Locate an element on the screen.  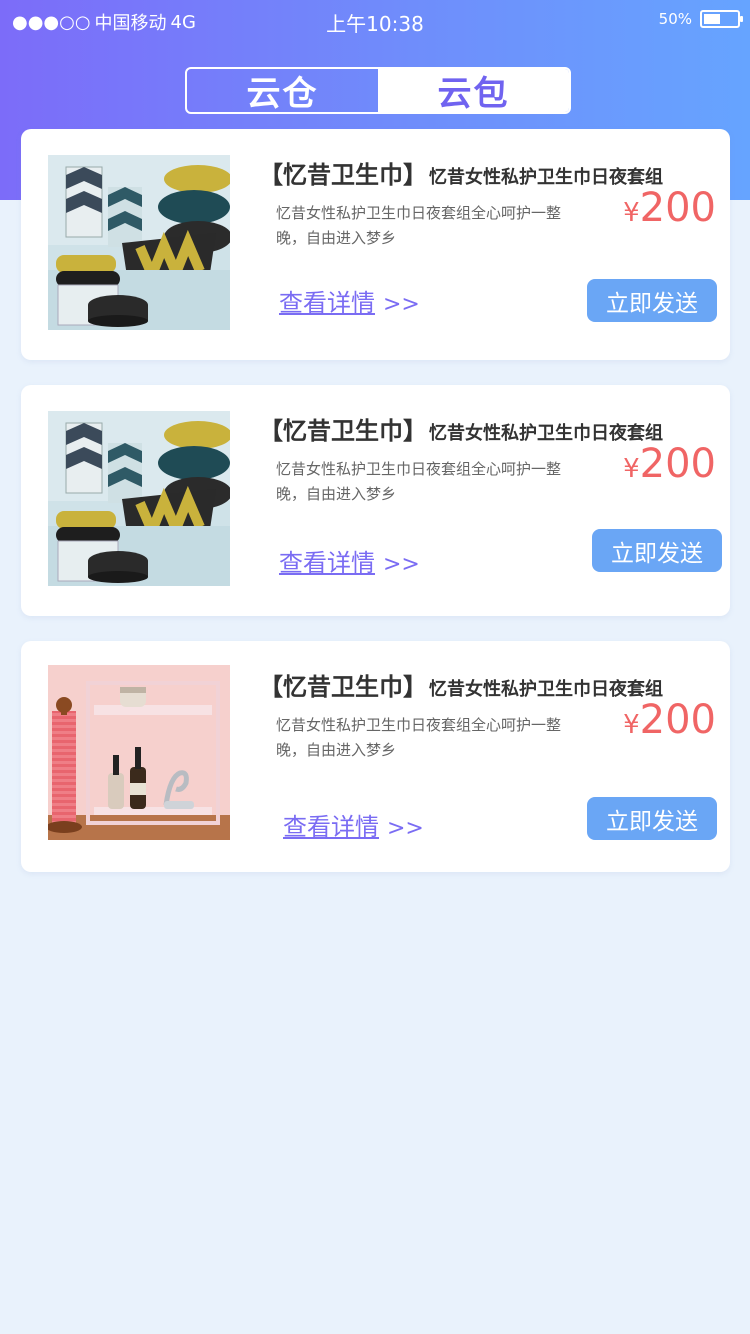
status-bar: ●●●○○ 中国移动 4G 上午10:38 50% is located at coordinates (375, 20).